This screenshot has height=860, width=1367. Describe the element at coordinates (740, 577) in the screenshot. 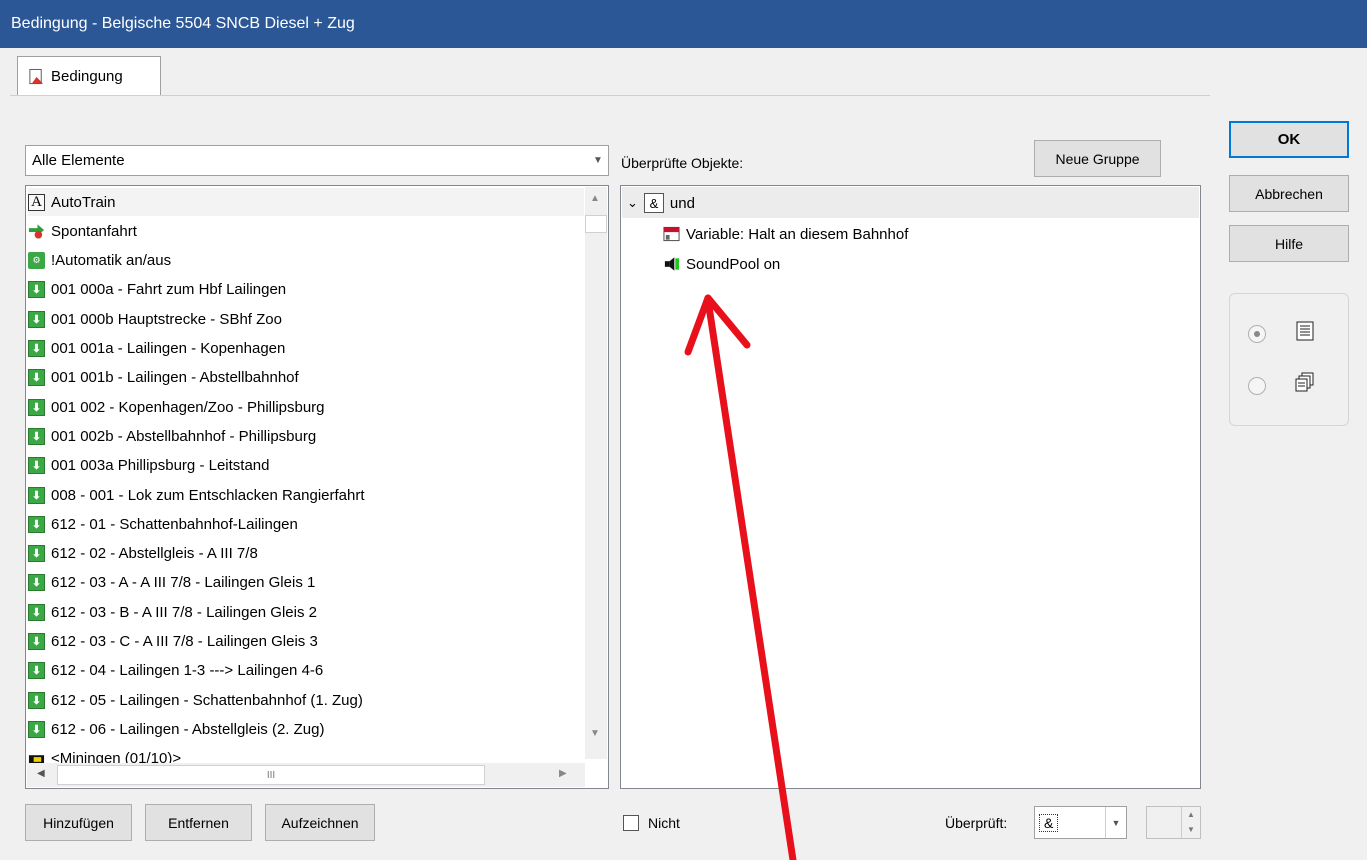

I see `annotation-arrow-icon` at that location.